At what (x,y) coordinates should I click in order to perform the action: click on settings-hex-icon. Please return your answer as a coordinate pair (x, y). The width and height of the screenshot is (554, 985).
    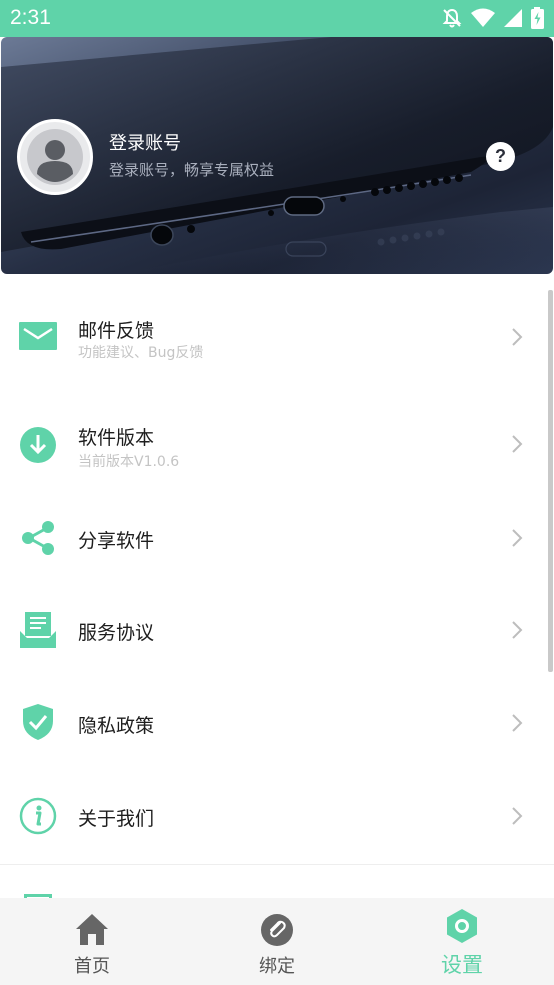
    Looking at the image, I should click on (462, 926).